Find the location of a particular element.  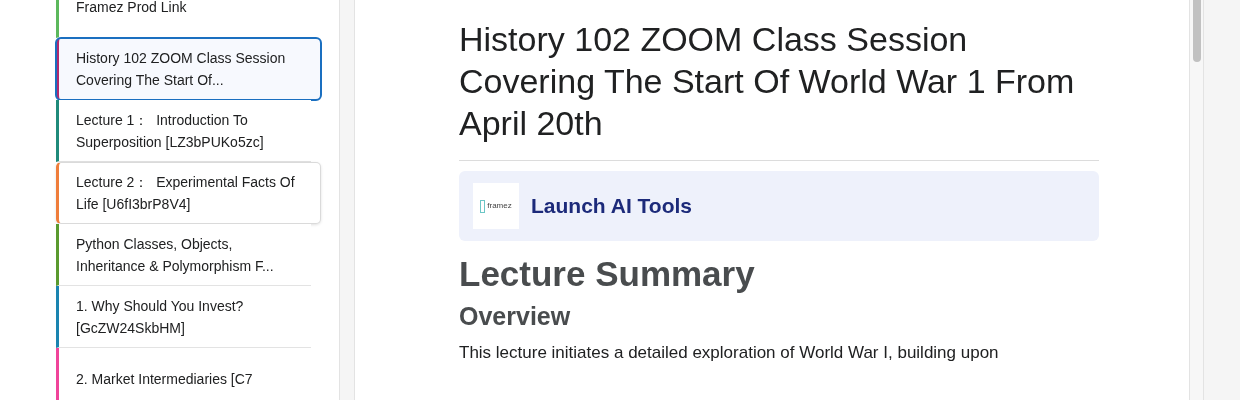

section-heading: Lecture Summary is located at coordinates (607, 274).